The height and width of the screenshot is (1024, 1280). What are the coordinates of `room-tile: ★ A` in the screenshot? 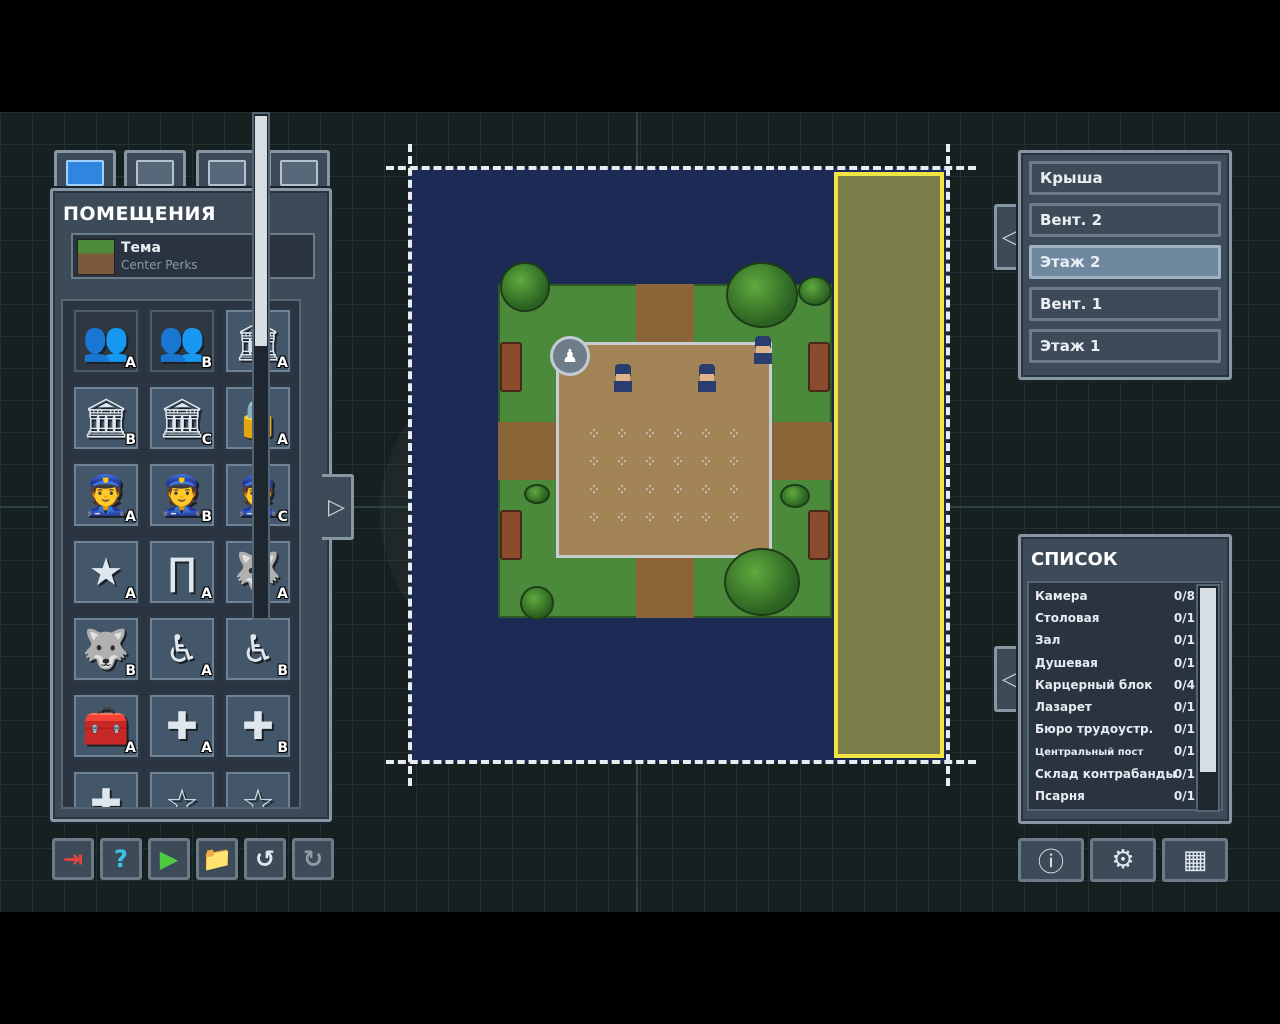 It's located at (106, 572).